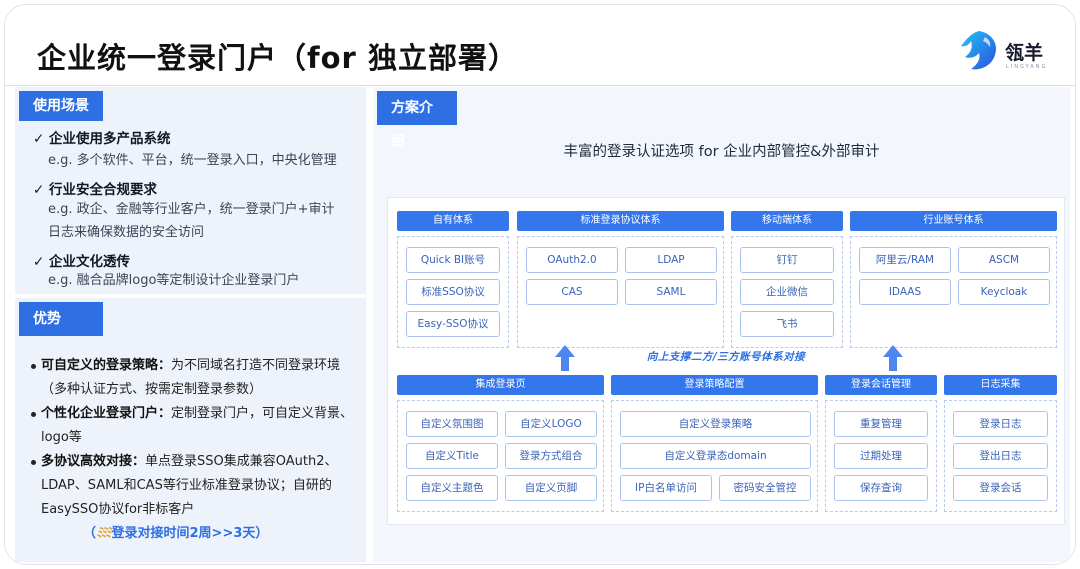  I want to click on option-chip: 标准SSO协议, so click(453, 292).